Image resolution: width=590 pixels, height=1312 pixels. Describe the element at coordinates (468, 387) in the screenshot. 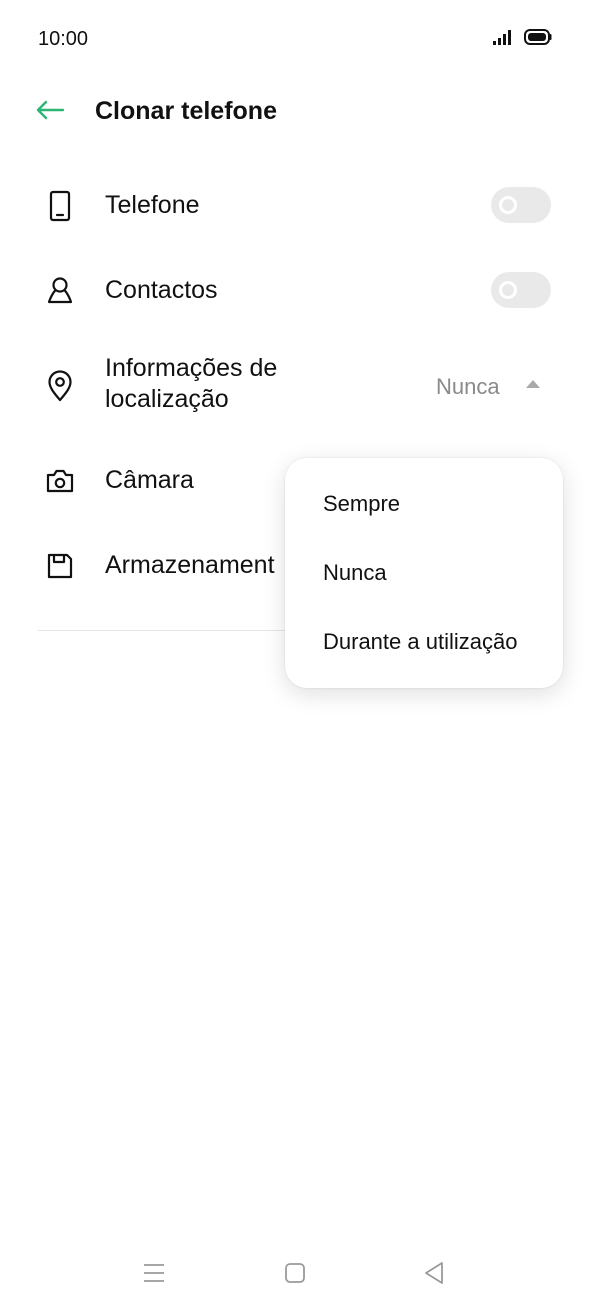

I see `location-value: Nunca` at that location.